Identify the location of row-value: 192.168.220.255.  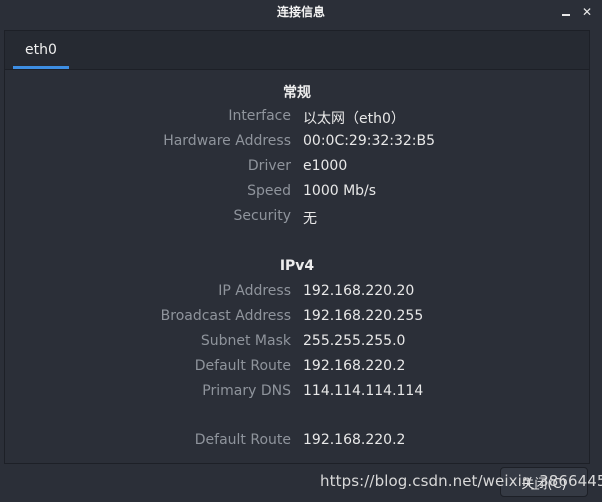
(363, 316).